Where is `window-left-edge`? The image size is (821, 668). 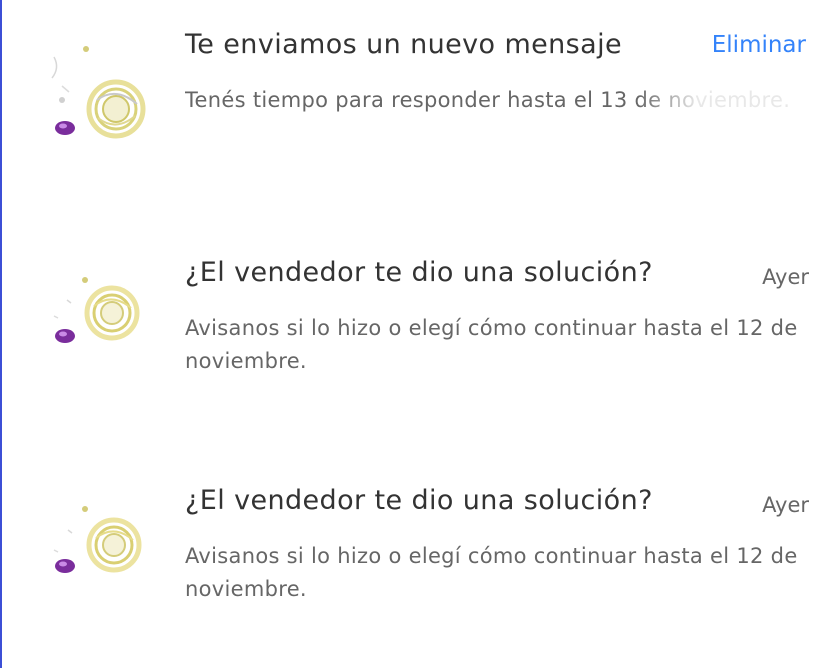 window-left-edge is located at coordinates (1, 334).